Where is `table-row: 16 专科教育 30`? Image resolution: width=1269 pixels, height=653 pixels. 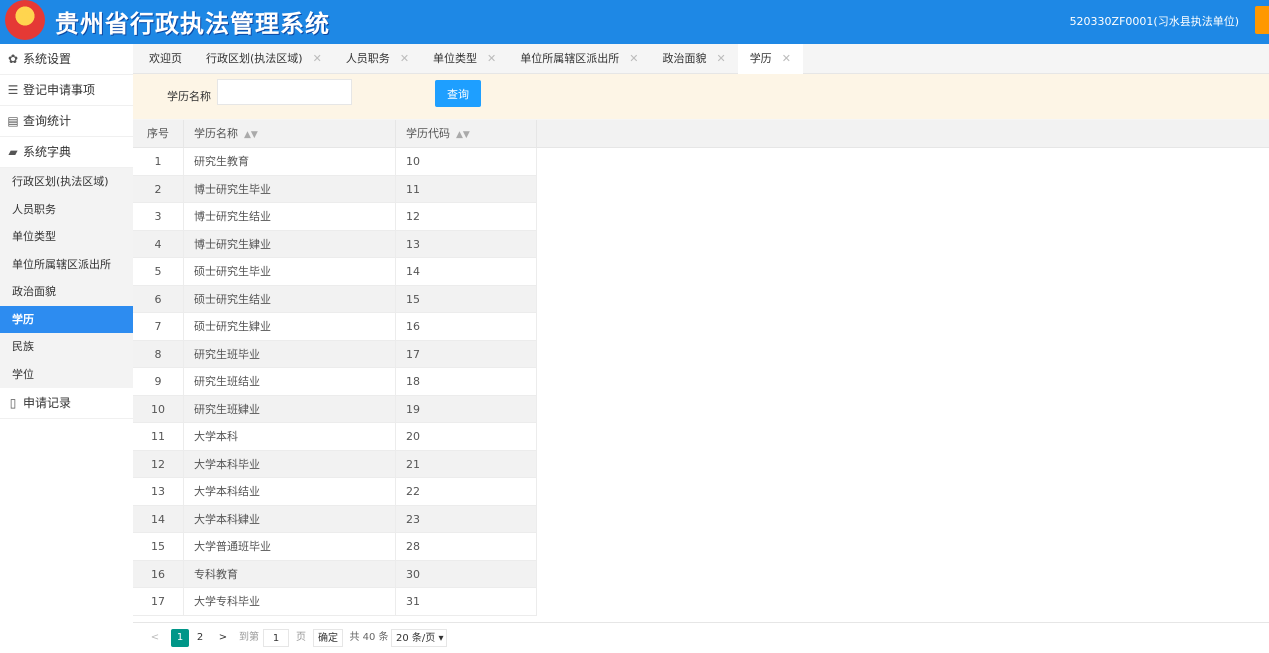 table-row: 16 专科教育 30 is located at coordinates (335, 574).